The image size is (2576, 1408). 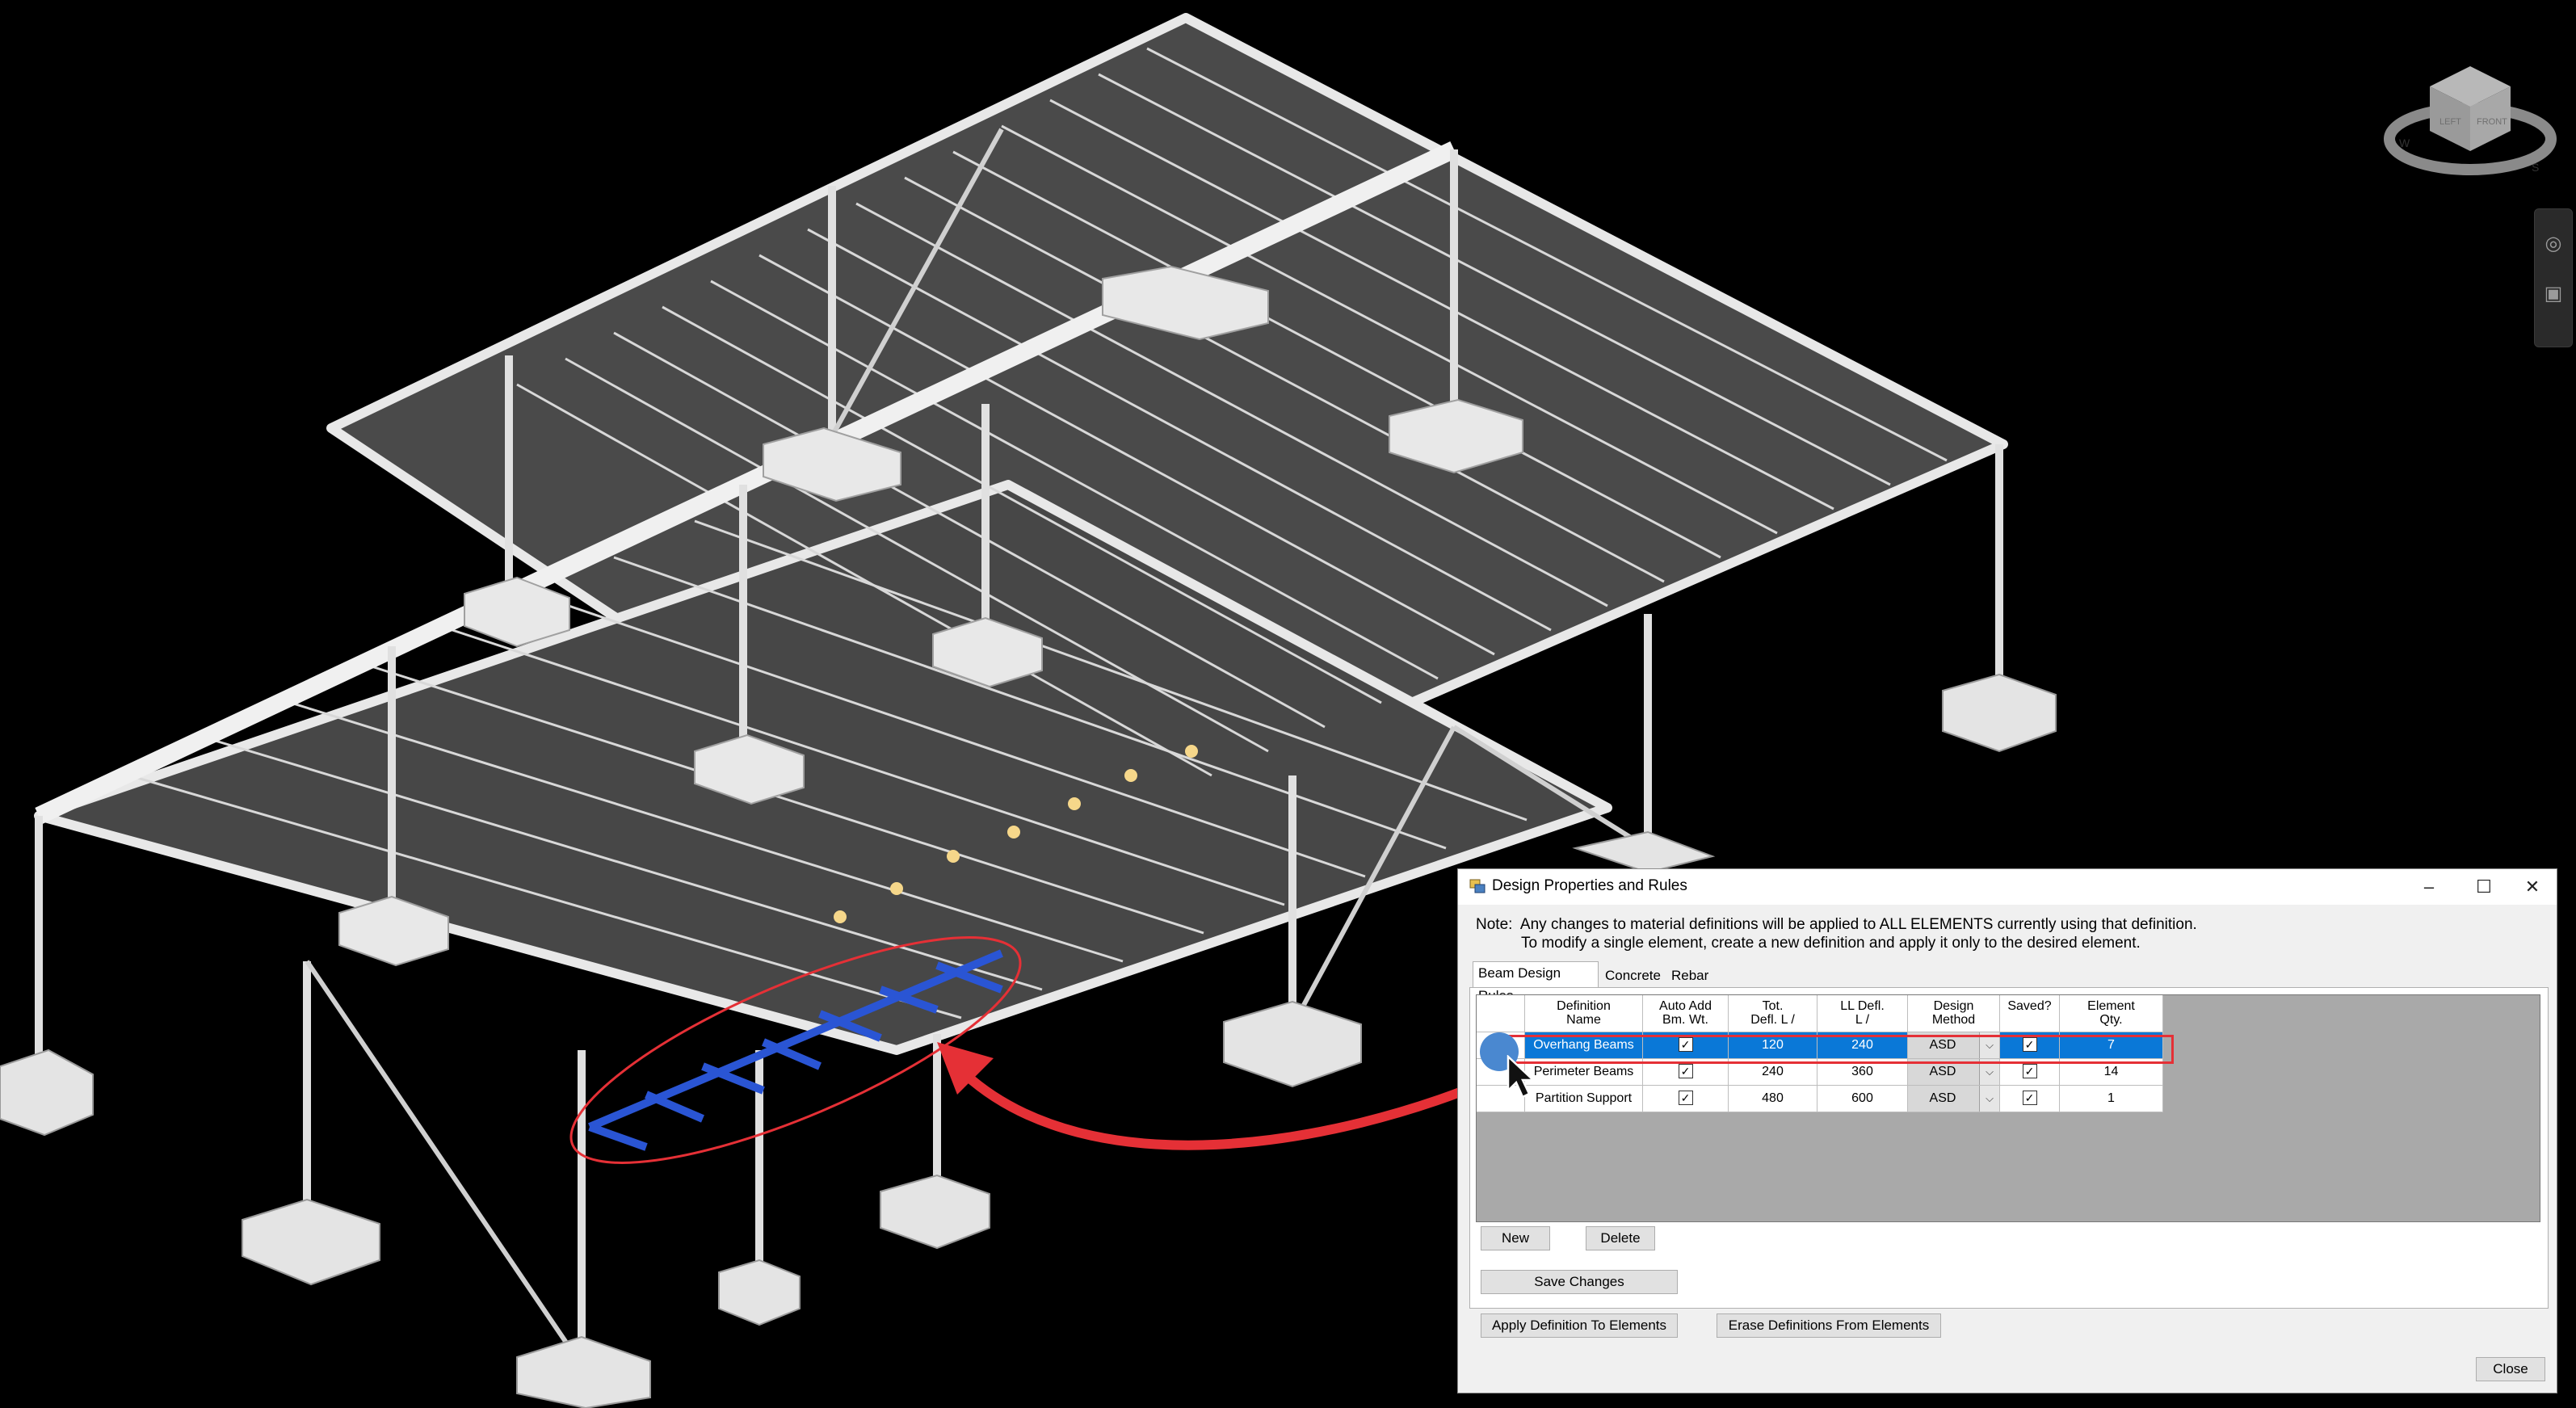 What do you see at coordinates (1501, 1014) in the screenshot?
I see `row-header-corner` at bounding box center [1501, 1014].